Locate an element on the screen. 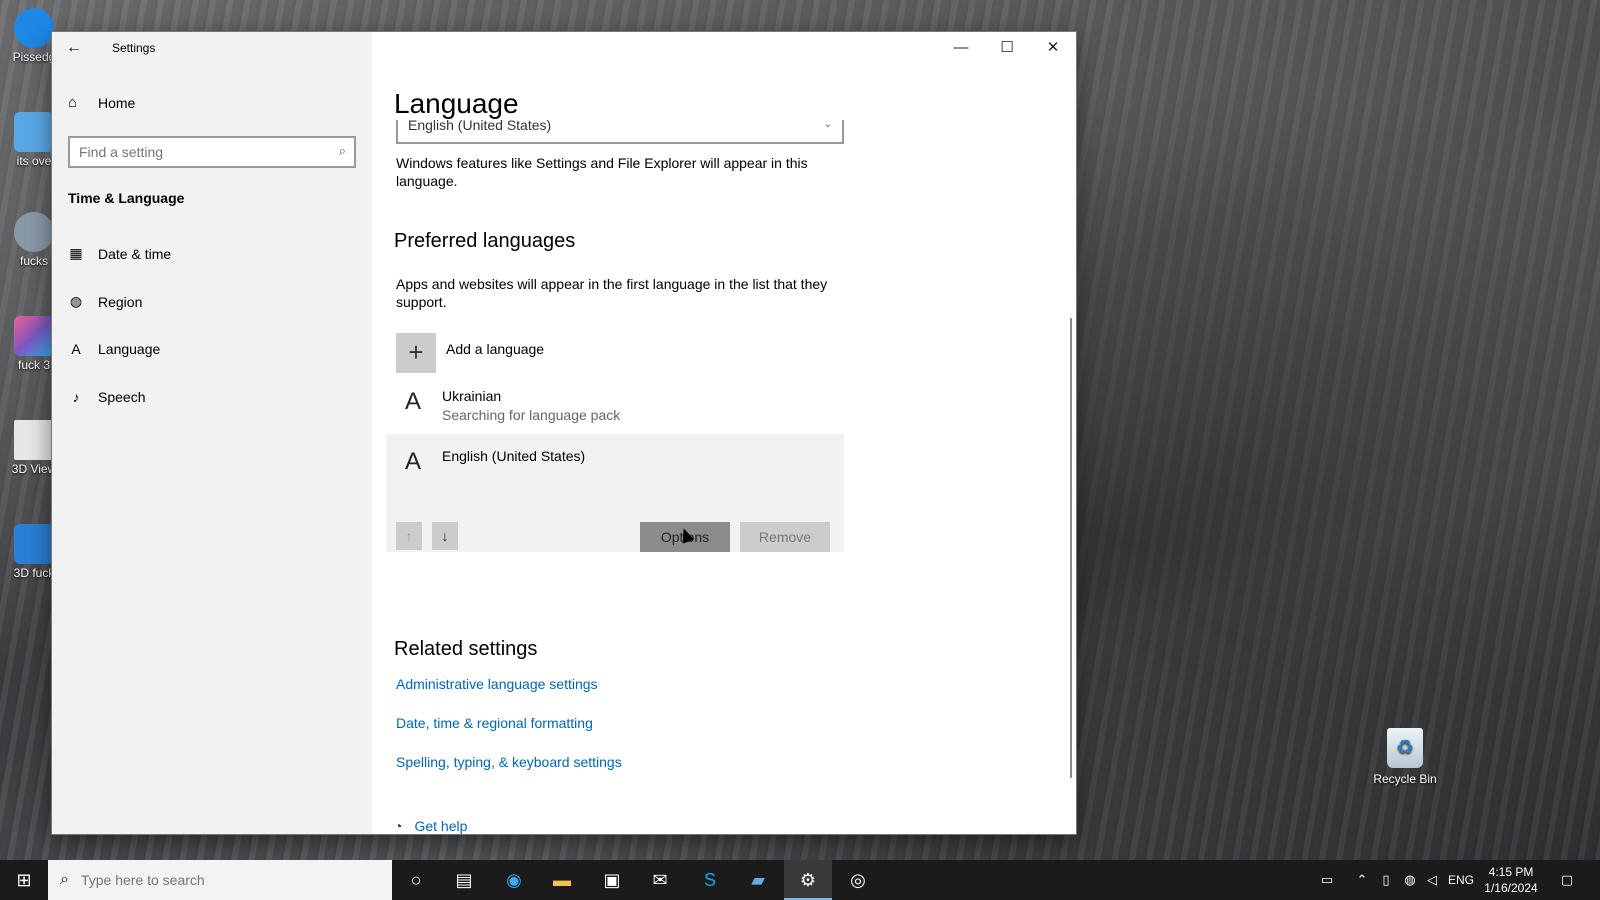  display-language-value: English (United States) is located at coordinates (480, 126).